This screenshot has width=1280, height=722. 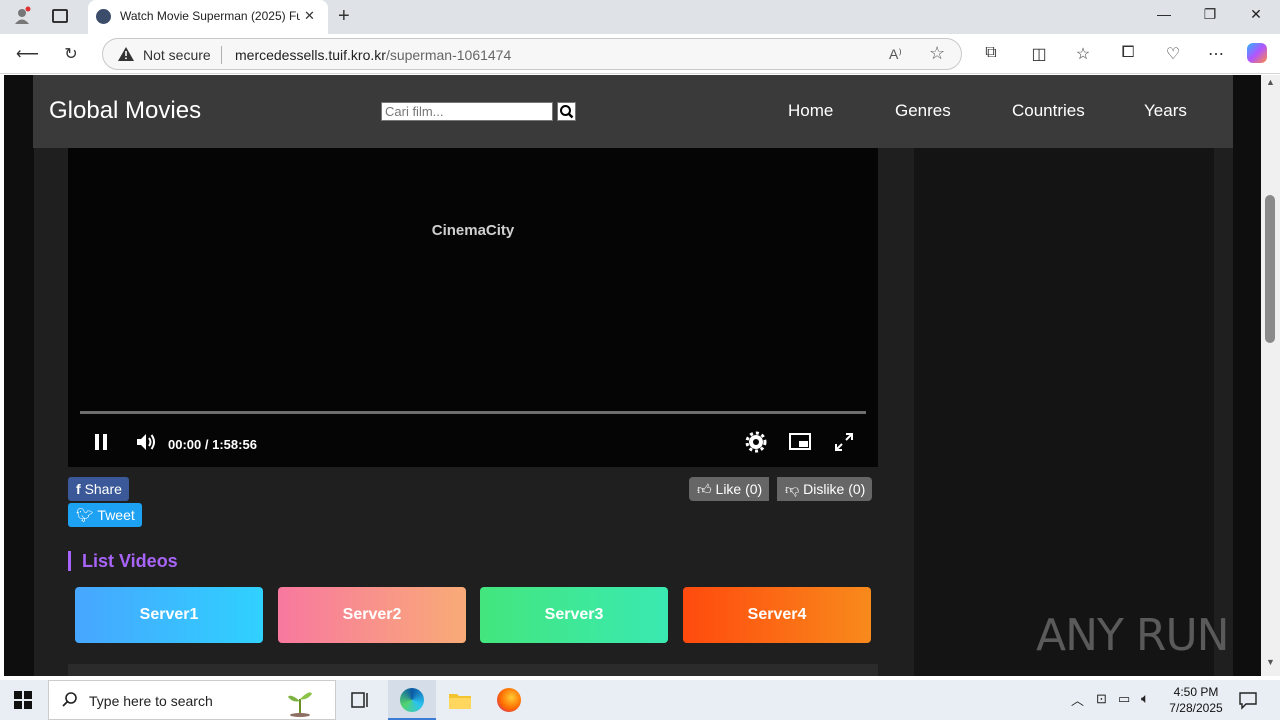 I want to click on restore-icon: ❐, so click(x=1210, y=17).